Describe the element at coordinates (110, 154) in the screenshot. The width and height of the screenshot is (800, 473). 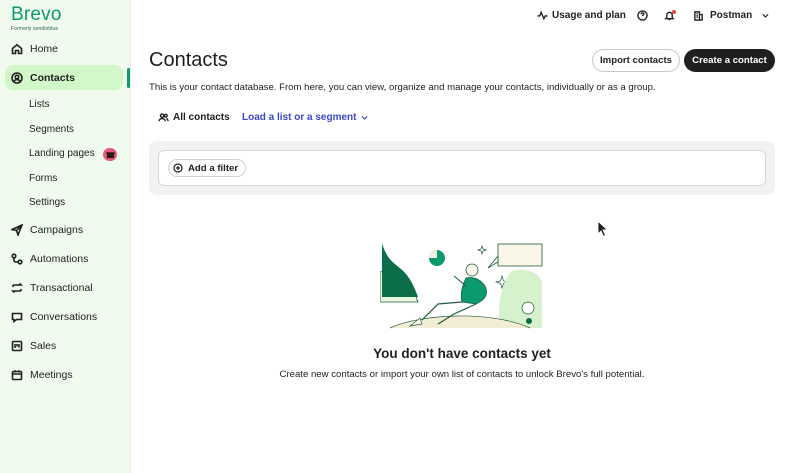
I see `gift-icon` at that location.